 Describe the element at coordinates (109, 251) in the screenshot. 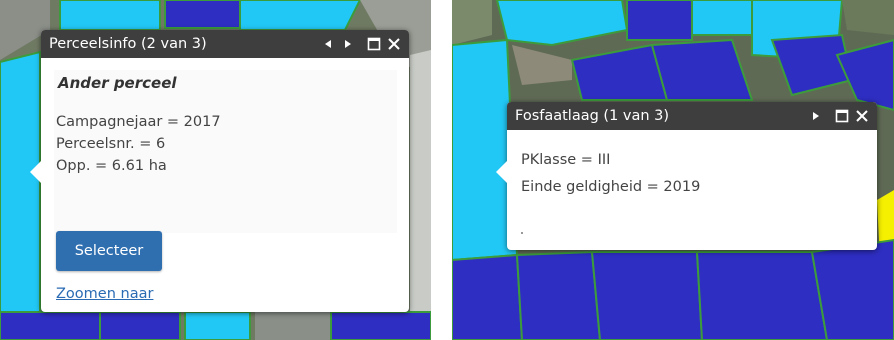

I see `select-button: Selecteer` at that location.